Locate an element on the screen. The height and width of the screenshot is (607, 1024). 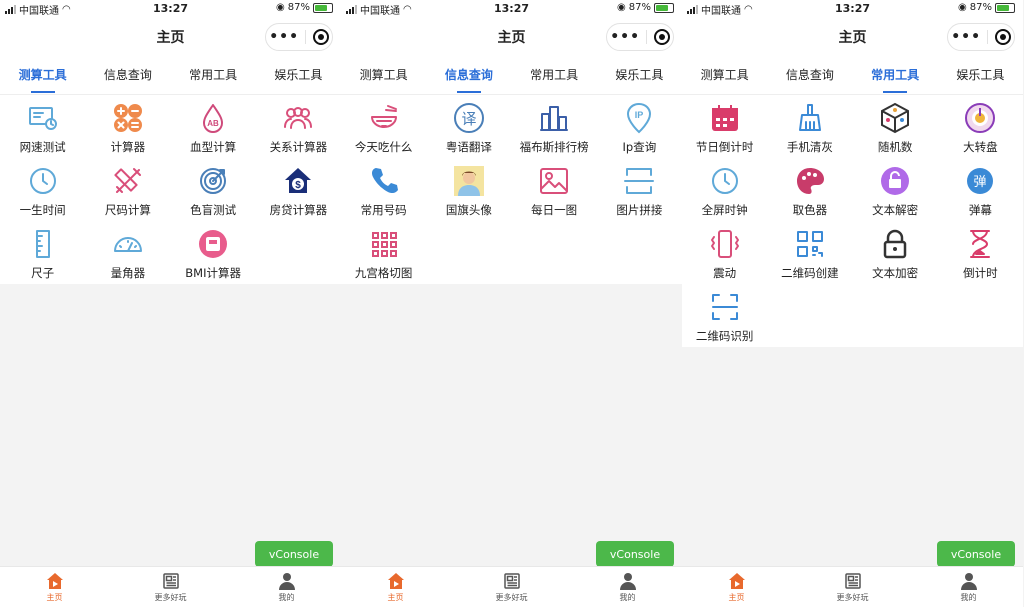
tool-item: 一生时间 is located at coordinates (42, 189).